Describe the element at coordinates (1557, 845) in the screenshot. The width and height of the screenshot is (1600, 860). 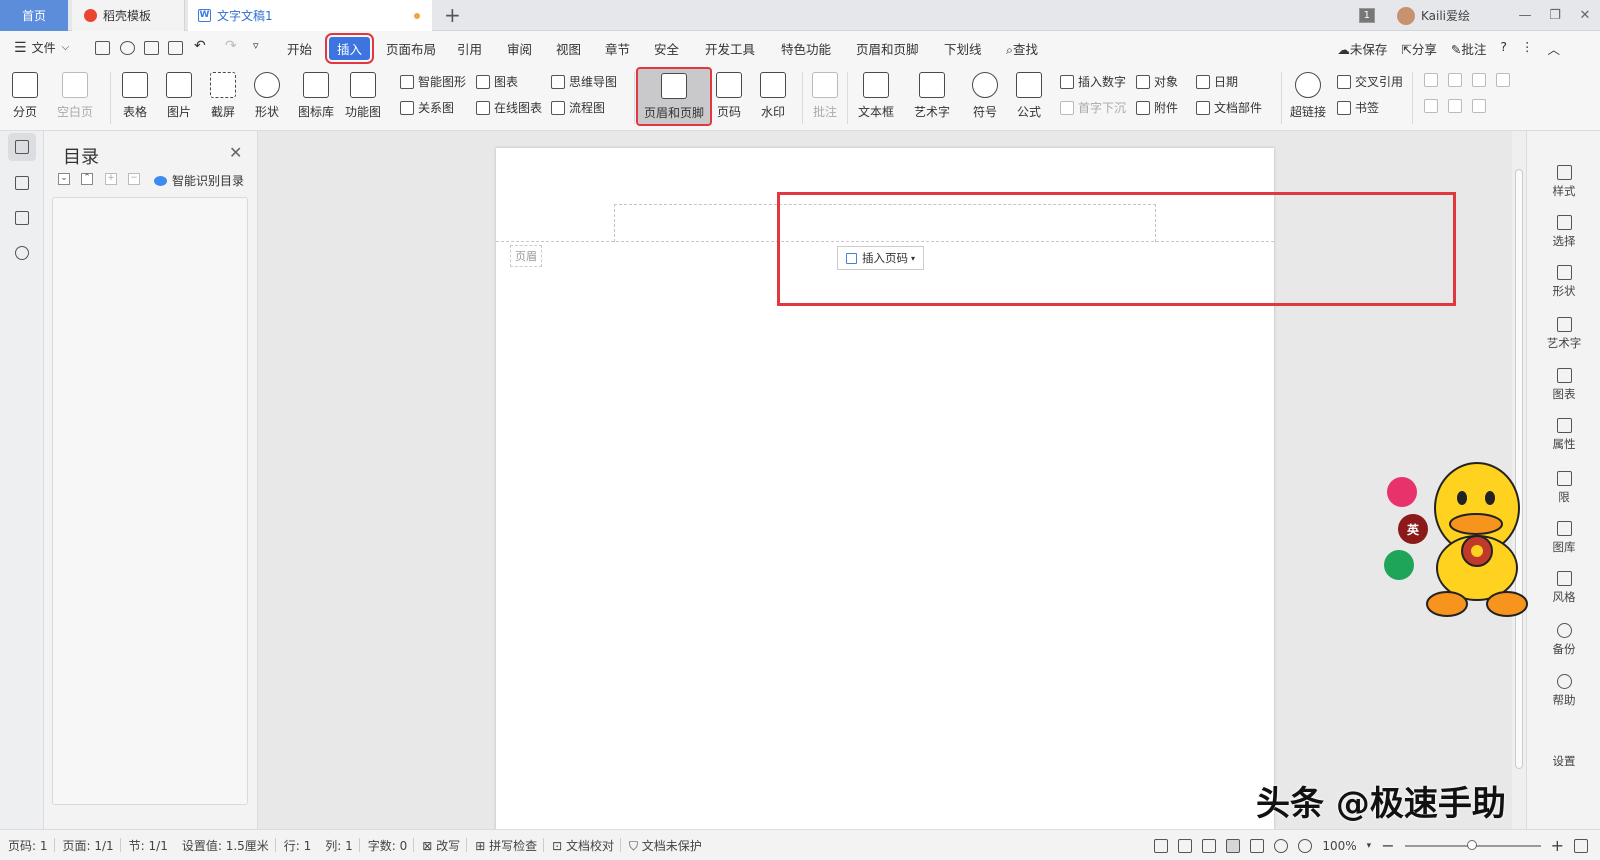
I see `zoom-in-icon: +` at that location.